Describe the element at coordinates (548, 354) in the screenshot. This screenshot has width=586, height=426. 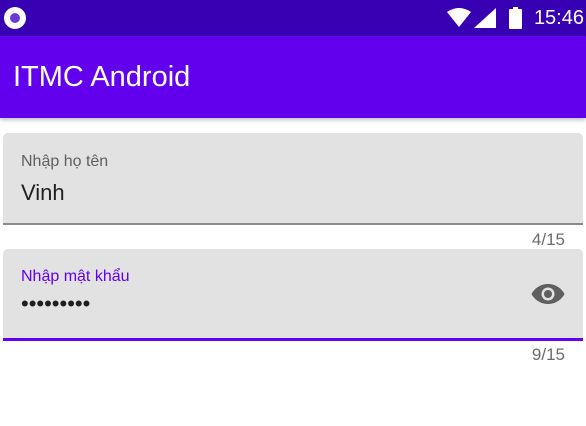
I see `password-char-counter: 9/15` at that location.